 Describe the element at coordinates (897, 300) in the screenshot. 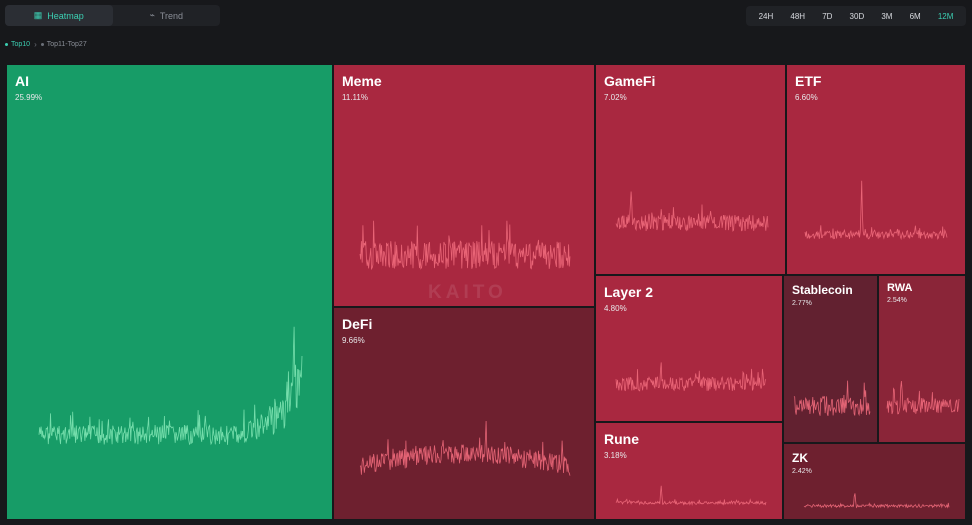

I see `tile-percent: 2.54%` at that location.